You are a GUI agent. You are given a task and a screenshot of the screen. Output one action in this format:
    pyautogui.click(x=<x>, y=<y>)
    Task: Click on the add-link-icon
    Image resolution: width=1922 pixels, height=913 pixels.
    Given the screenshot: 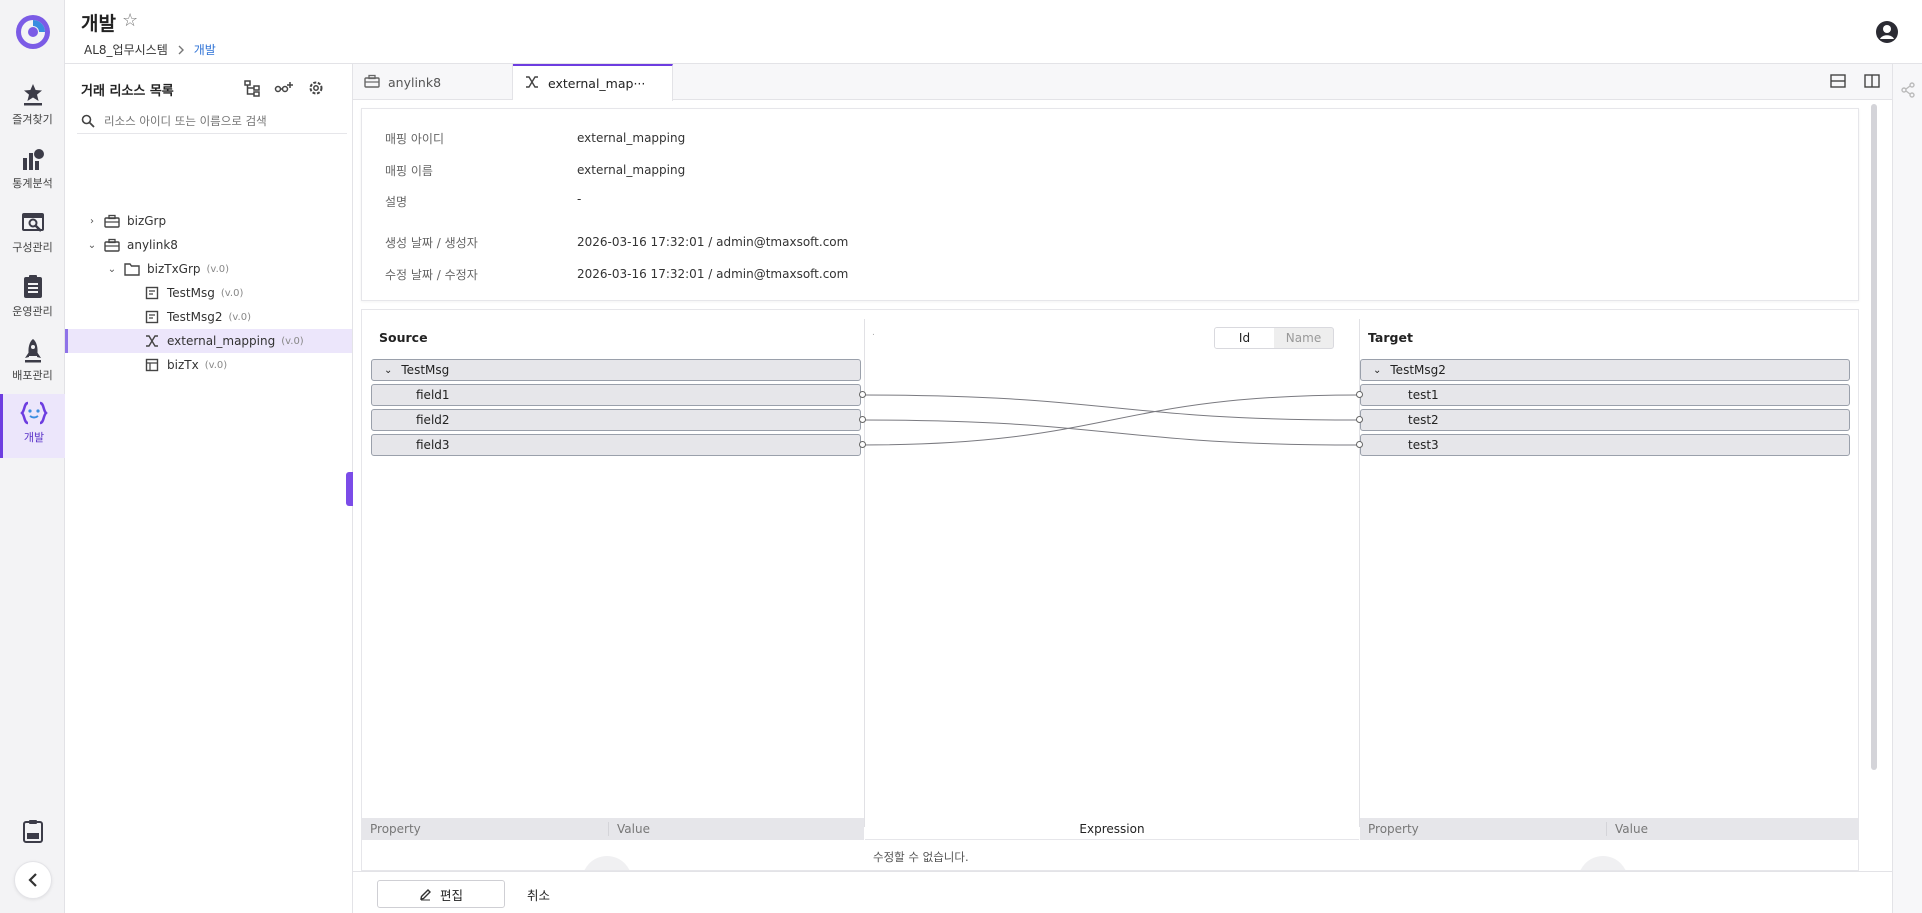 What is the action you would take?
    pyautogui.click(x=284, y=88)
    